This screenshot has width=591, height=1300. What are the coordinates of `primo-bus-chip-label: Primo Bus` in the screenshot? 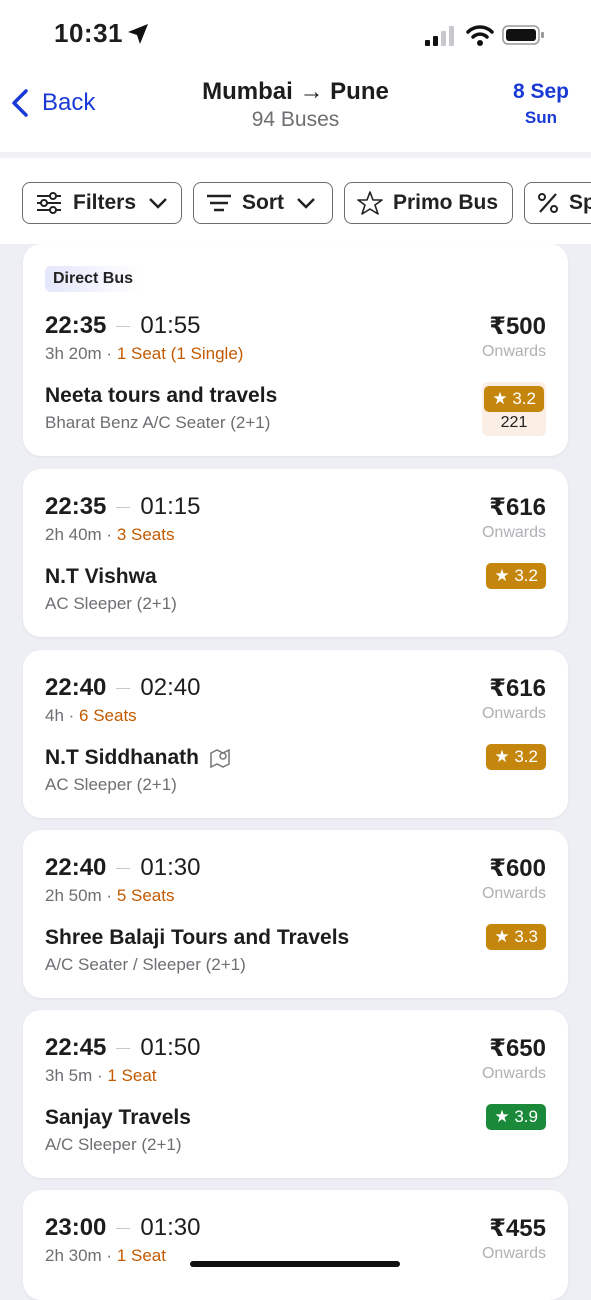 It's located at (446, 202).